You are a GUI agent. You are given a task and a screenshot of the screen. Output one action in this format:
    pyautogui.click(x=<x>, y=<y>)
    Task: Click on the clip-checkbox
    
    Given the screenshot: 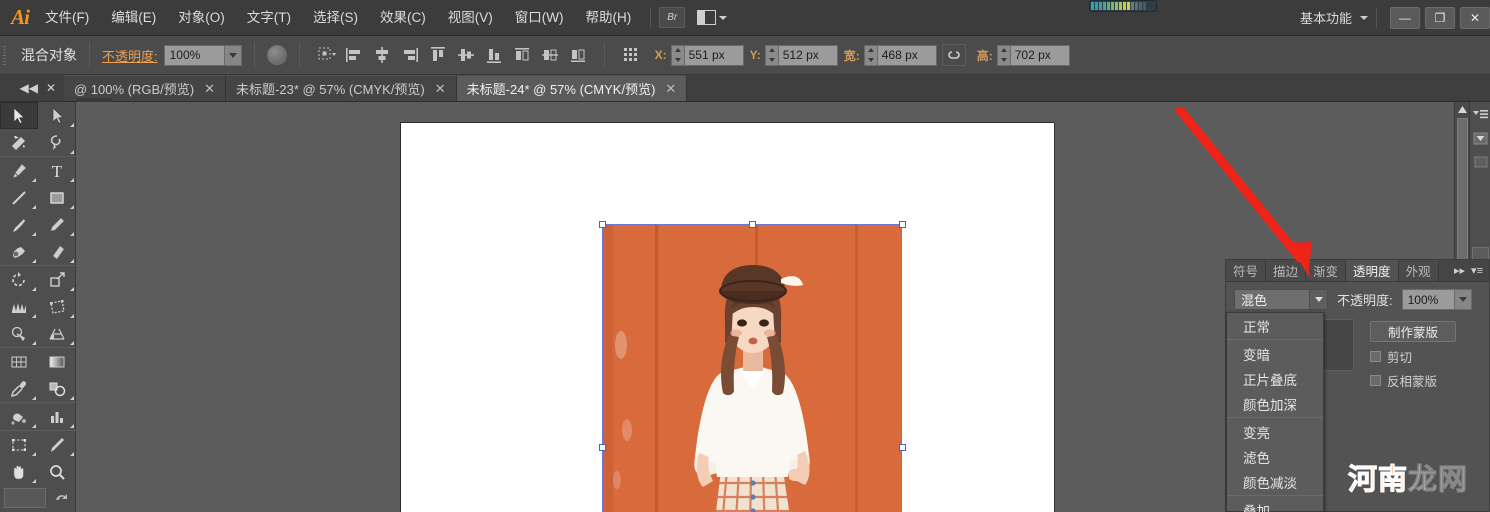 What is the action you would take?
    pyautogui.click(x=1375, y=356)
    